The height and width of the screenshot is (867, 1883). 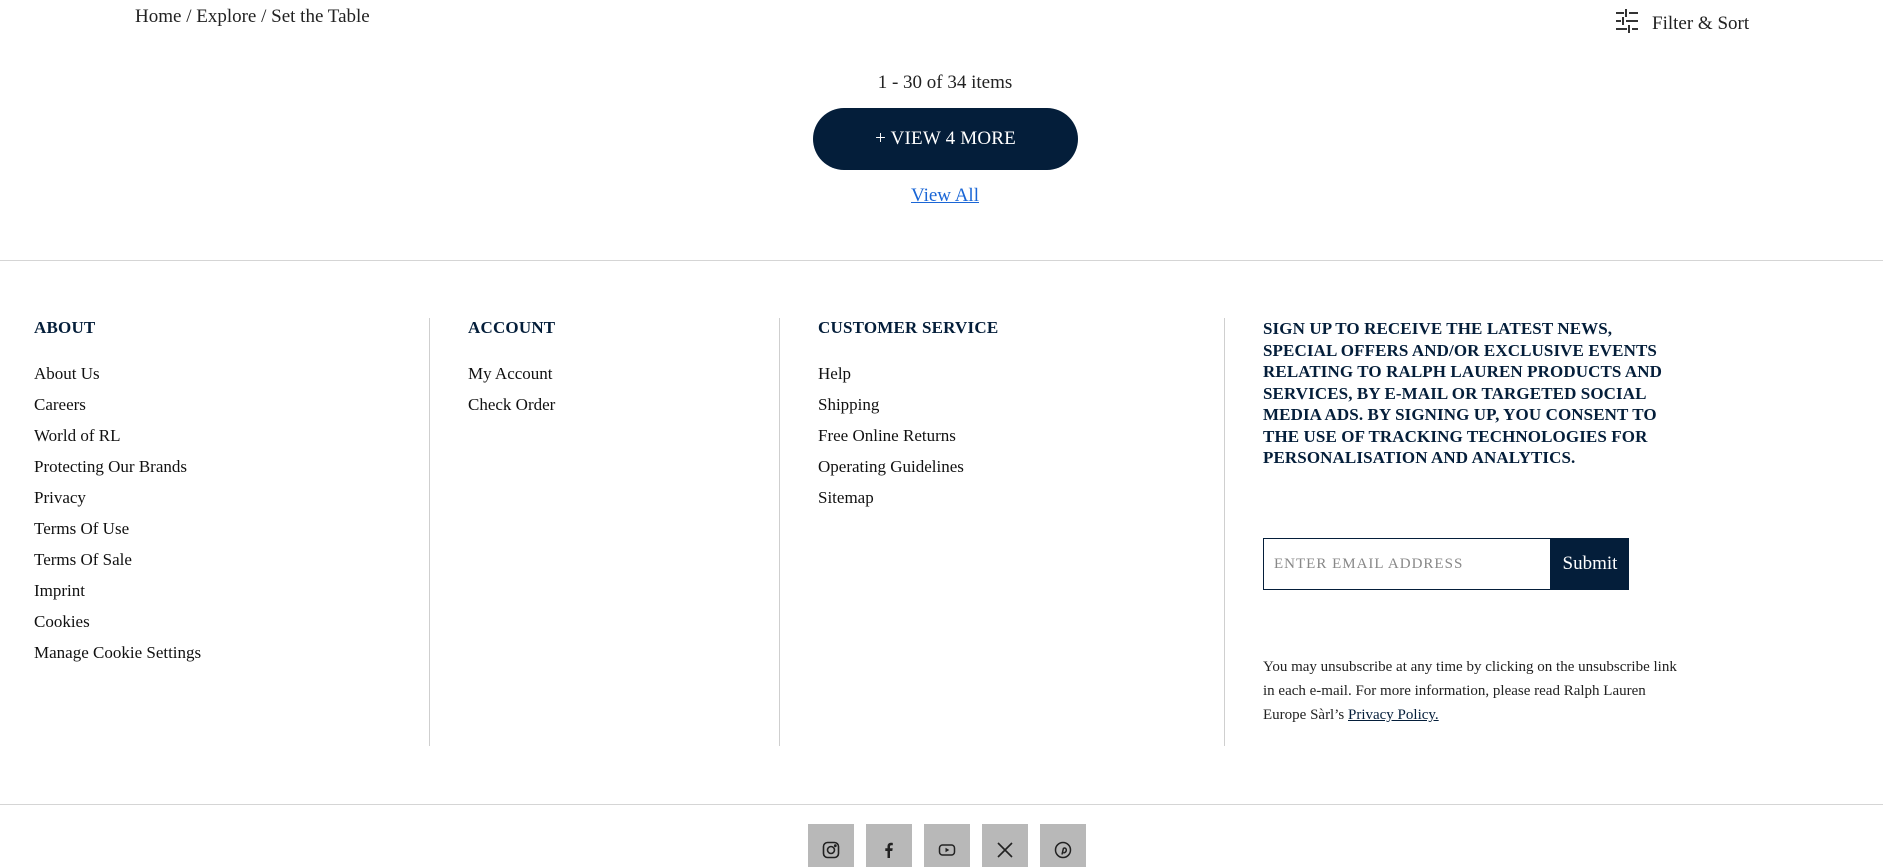 I want to click on footer-link-world-of-rl: World of RL, so click(x=77, y=435).